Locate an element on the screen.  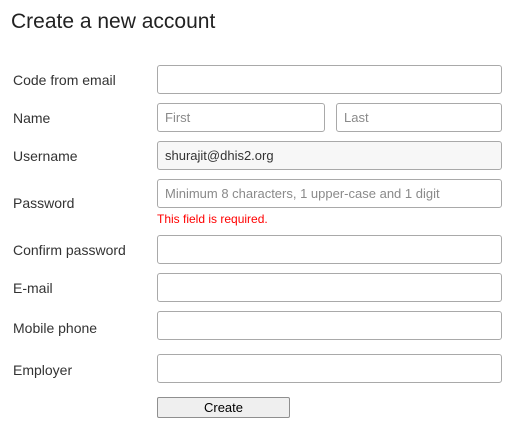
first-name-input is located at coordinates (241, 117).